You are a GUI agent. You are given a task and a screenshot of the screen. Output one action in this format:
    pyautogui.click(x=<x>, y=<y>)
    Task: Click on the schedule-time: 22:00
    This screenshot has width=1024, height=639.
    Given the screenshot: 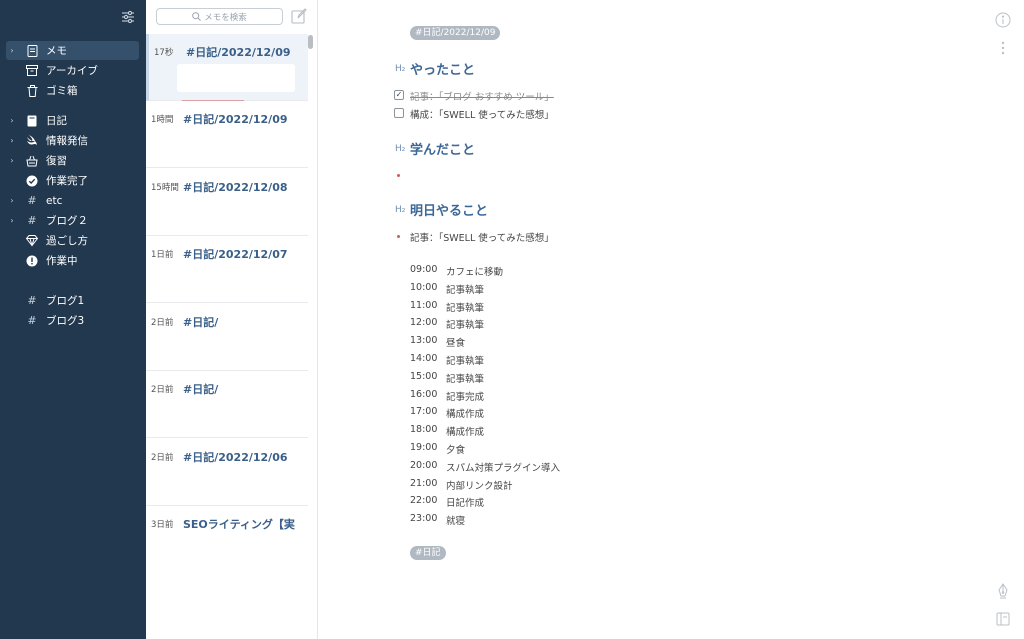 What is the action you would take?
    pyautogui.click(x=424, y=501)
    